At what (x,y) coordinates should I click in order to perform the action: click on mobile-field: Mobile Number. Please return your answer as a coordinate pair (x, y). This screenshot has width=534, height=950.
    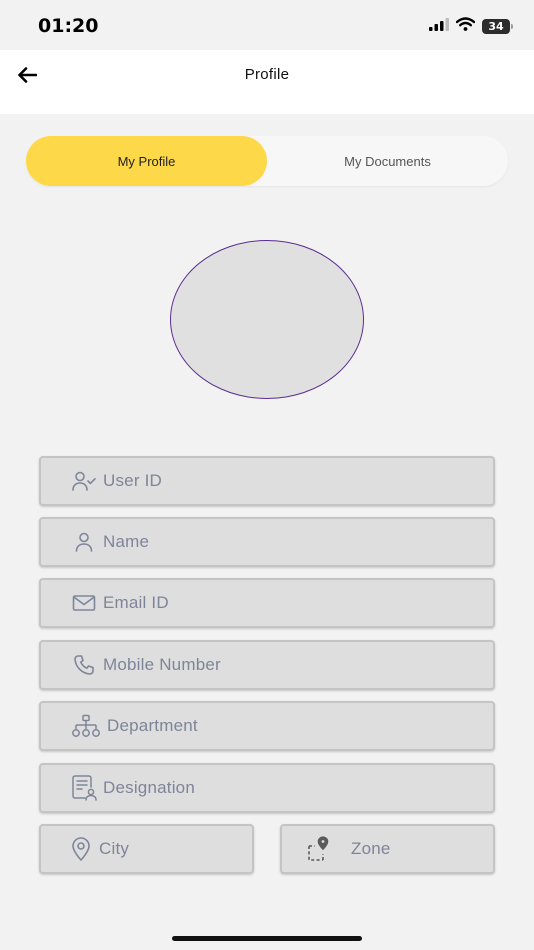
    Looking at the image, I should click on (267, 665).